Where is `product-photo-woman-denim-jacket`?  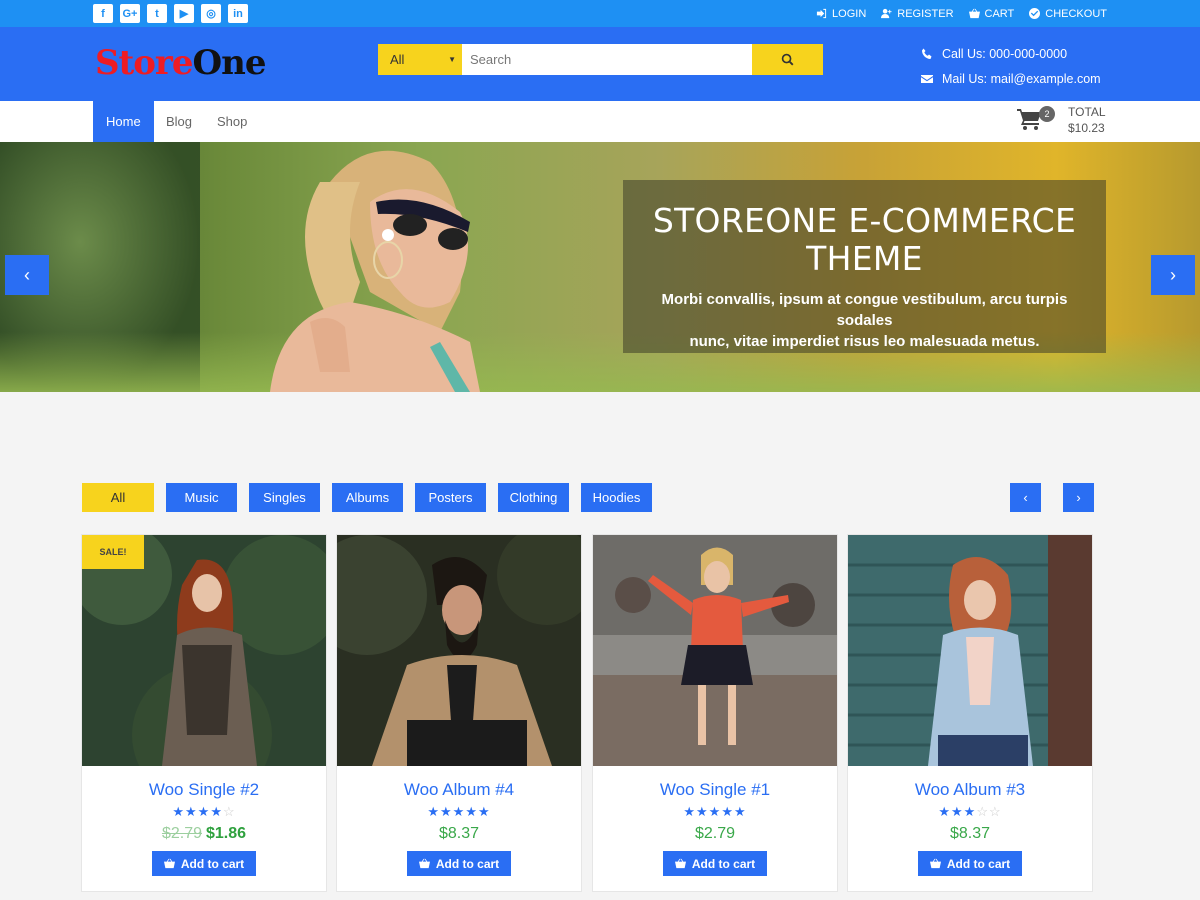
product-photo-woman-denim-jacket is located at coordinates (970, 650).